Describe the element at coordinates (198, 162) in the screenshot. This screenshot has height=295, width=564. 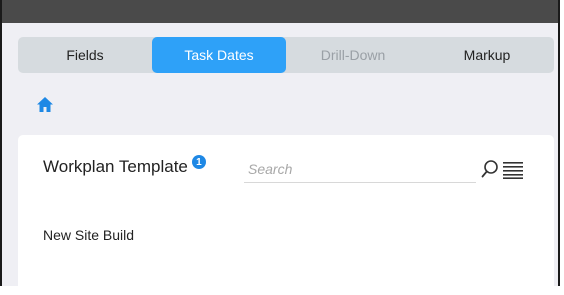
I see `count-badge: 1` at that location.